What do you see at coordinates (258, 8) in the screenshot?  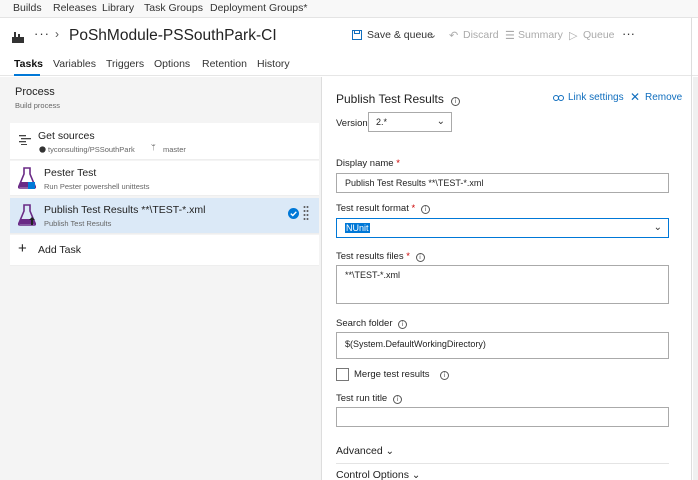 I see `nav-deployment-groups: Deployment Groups*` at bounding box center [258, 8].